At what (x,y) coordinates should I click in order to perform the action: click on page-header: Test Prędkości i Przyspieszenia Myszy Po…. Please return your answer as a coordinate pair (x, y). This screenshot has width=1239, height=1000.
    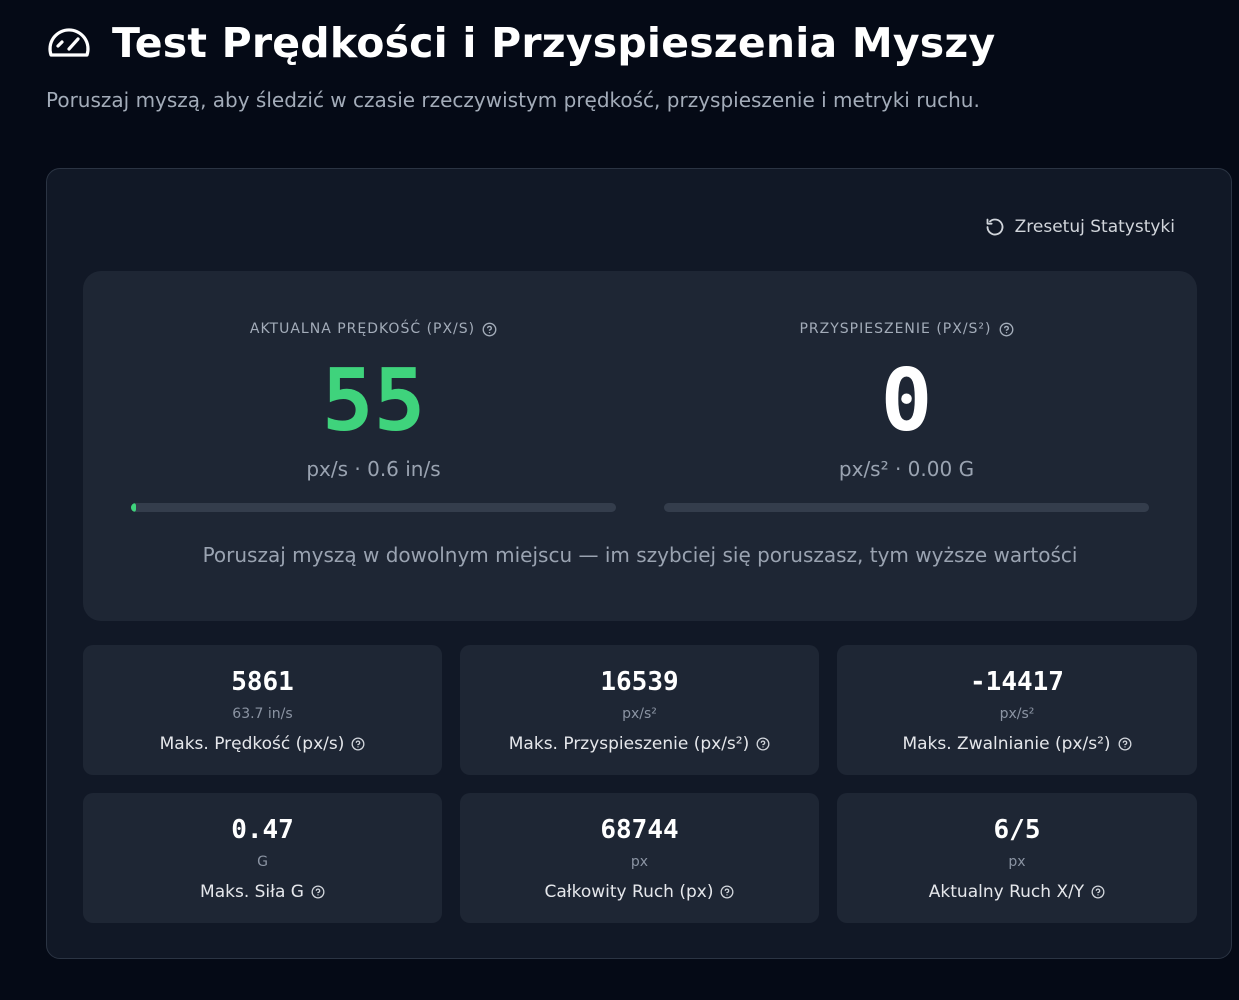
    Looking at the image, I should click on (621, 64).